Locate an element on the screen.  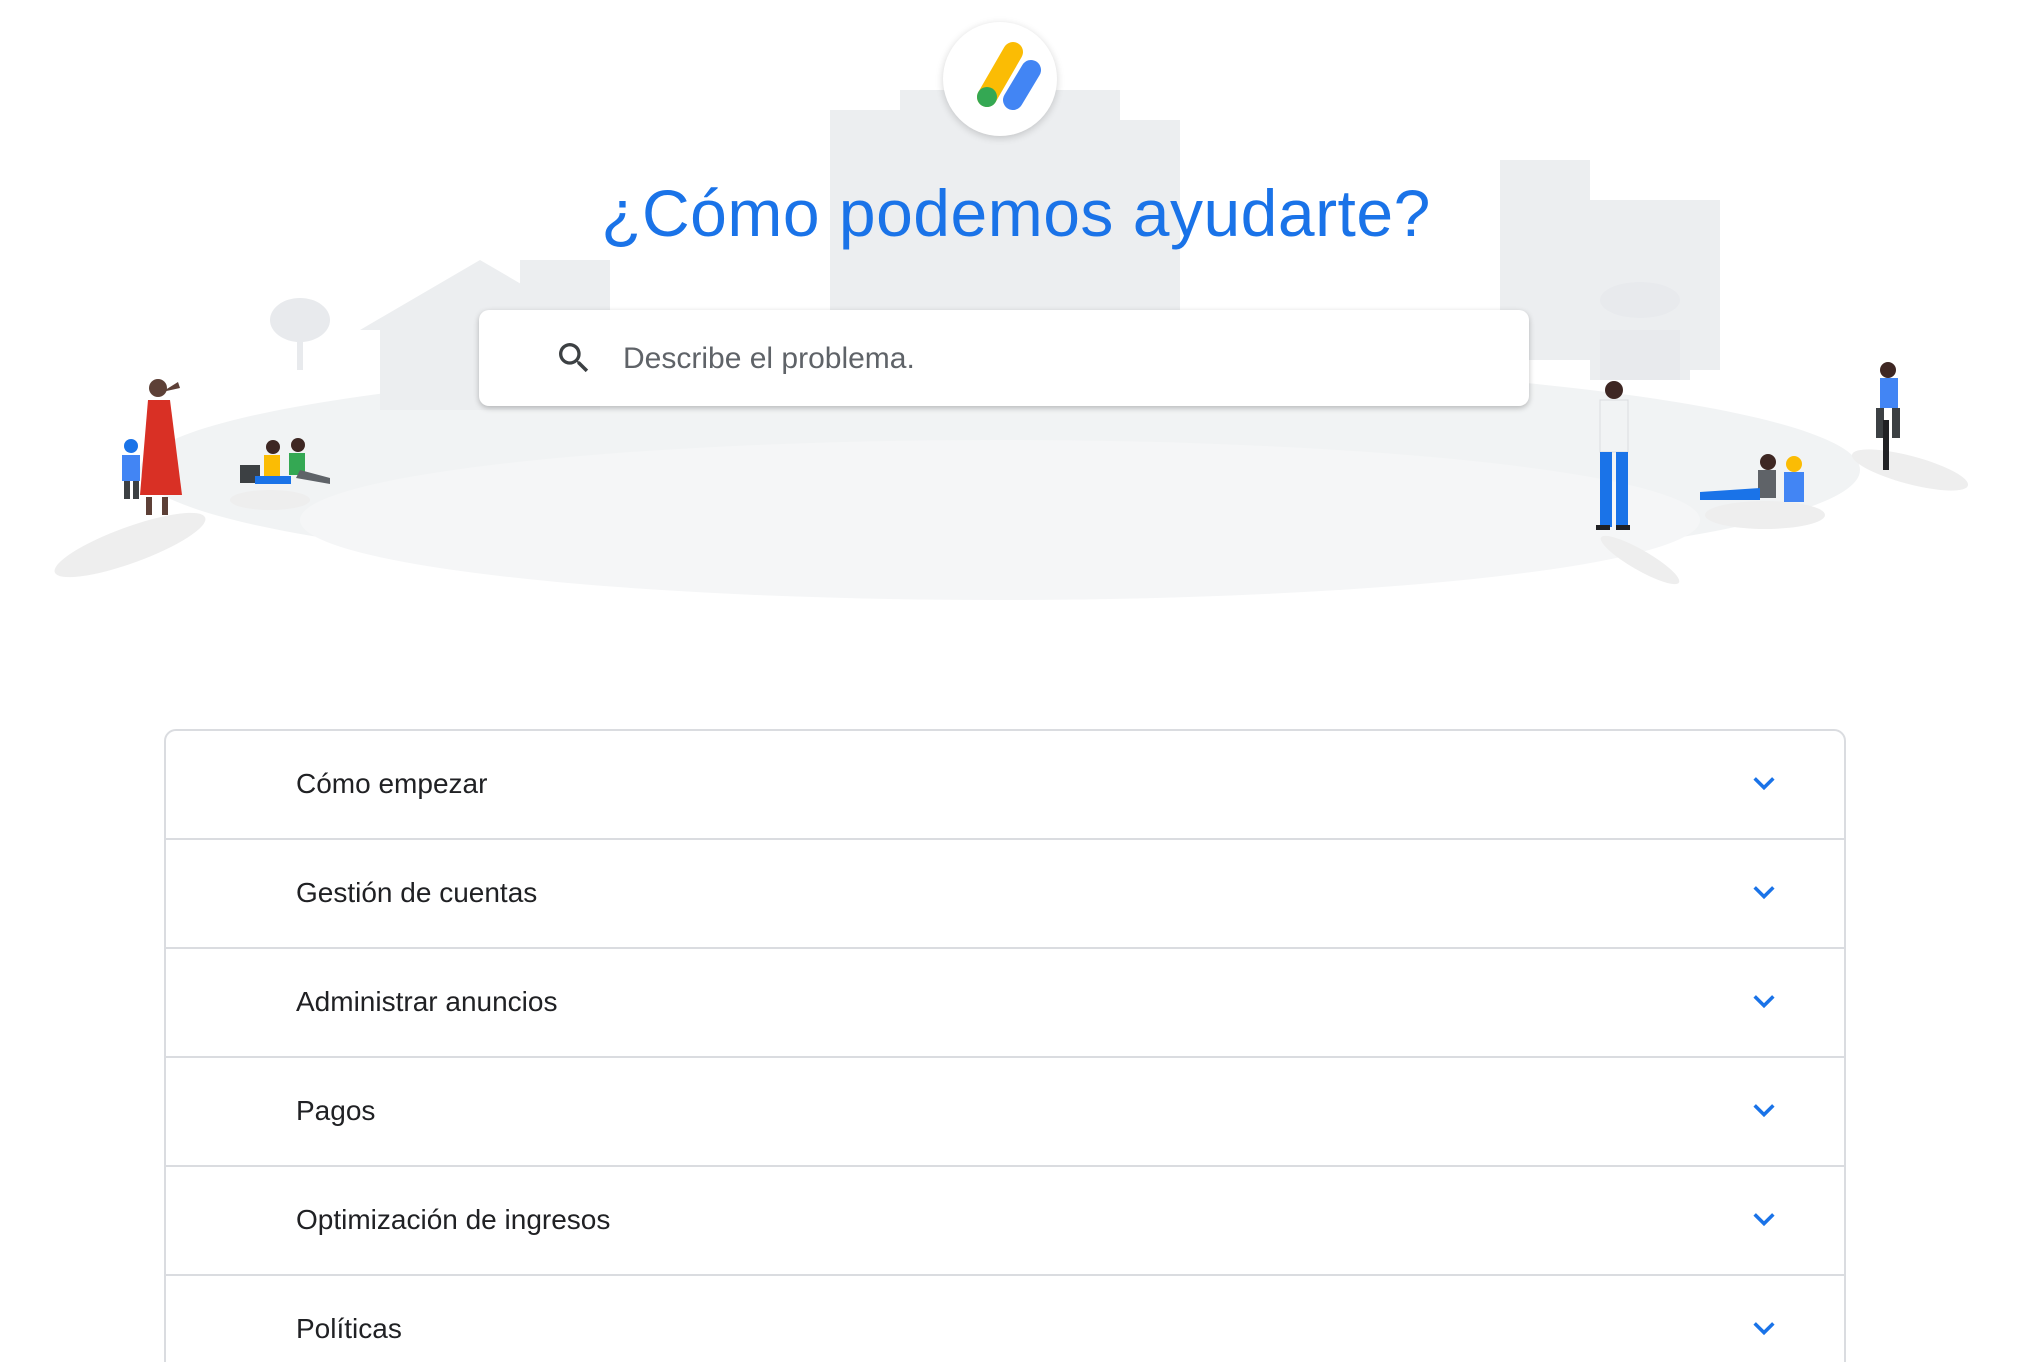
topic-item: Políticas is located at coordinates (1005, 1319).